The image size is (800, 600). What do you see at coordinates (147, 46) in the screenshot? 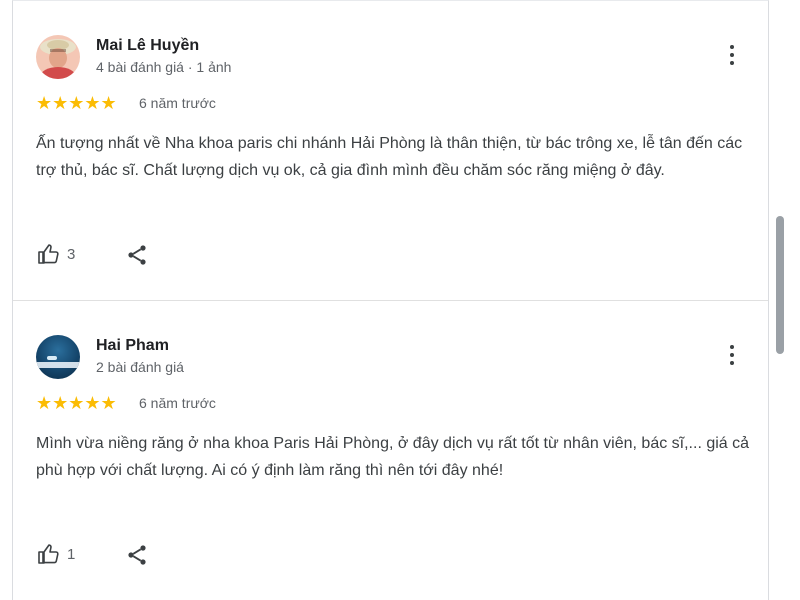
I see `author-name: Mai Lê Huyền` at bounding box center [147, 46].